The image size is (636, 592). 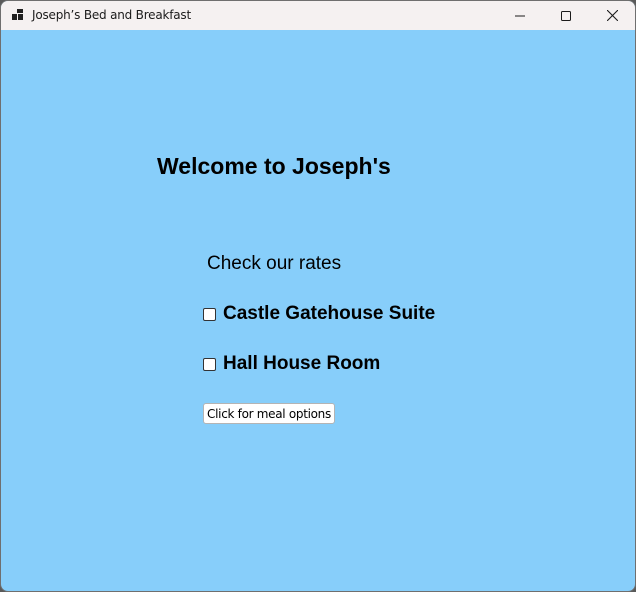 I want to click on maximize-button, so click(x=566, y=15).